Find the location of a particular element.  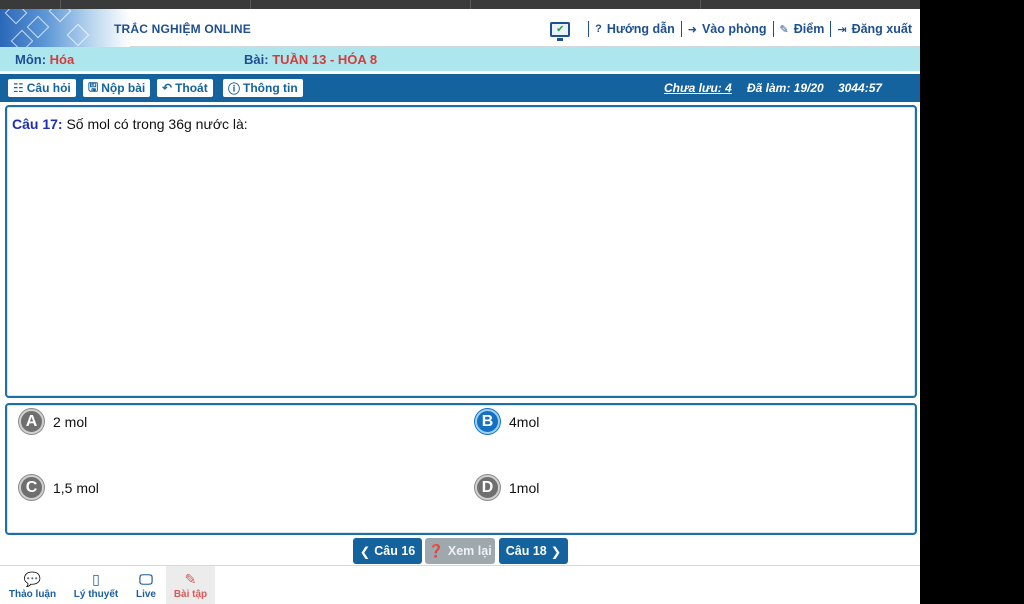

answer-option-c: C 1,5 mol is located at coordinates (59, 487).